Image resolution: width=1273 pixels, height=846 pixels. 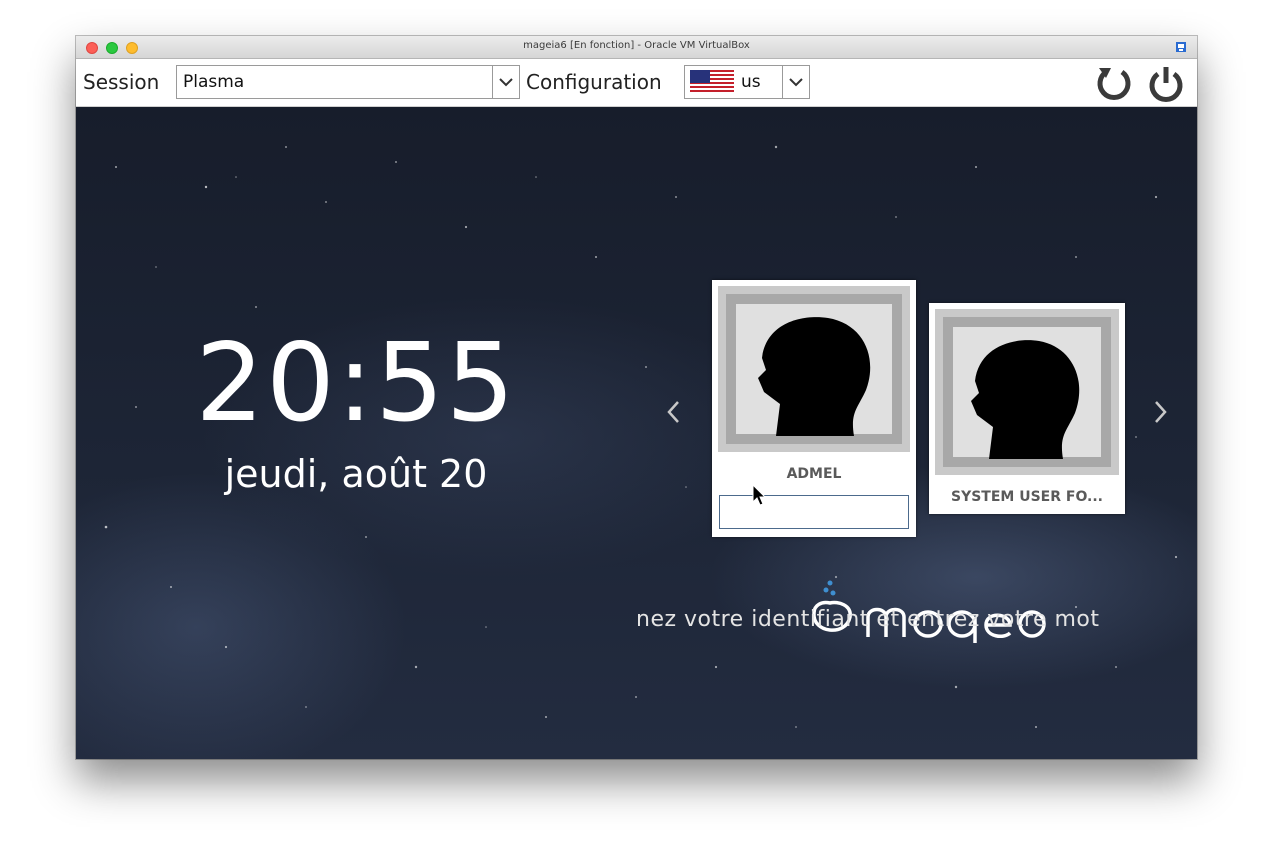 I want to click on clock-date: jeudi, août 20, so click(x=356, y=474).